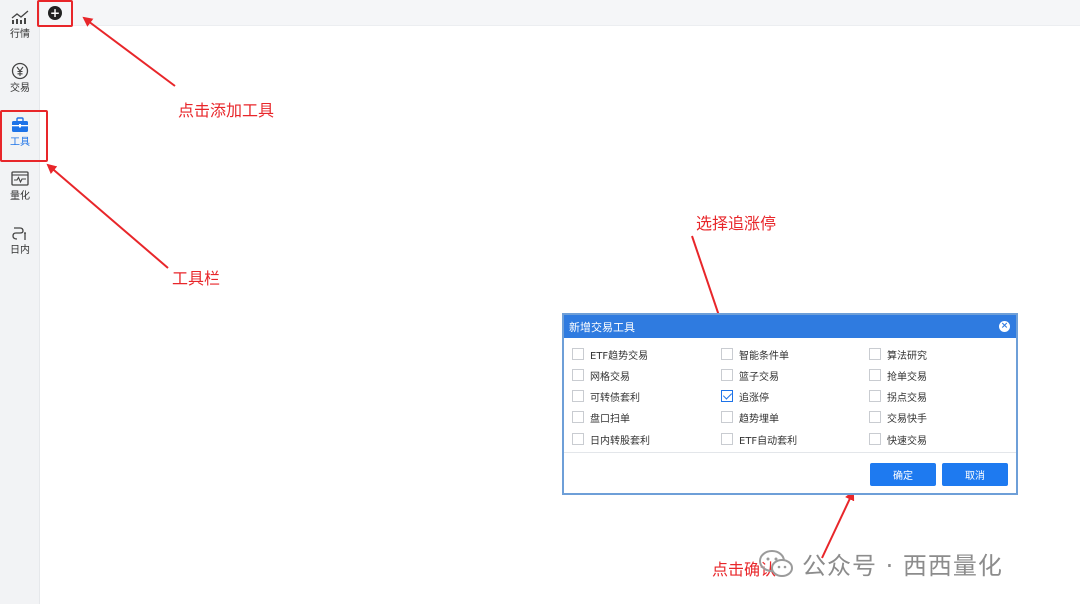 Image resolution: width=1080 pixels, height=604 pixels. I want to click on annotation-add-tool: 点击添加工具, so click(226, 110).